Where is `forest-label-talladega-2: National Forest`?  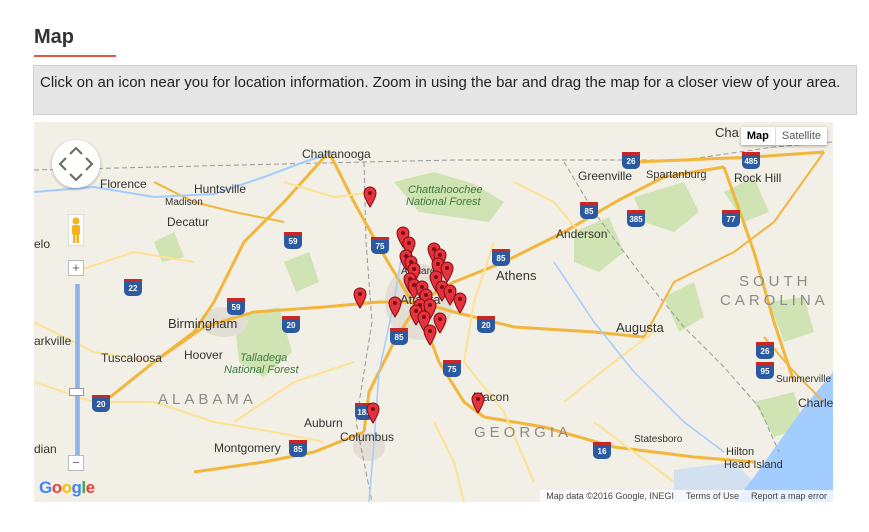
forest-label-talladega-2: National Forest is located at coordinates (261, 370).